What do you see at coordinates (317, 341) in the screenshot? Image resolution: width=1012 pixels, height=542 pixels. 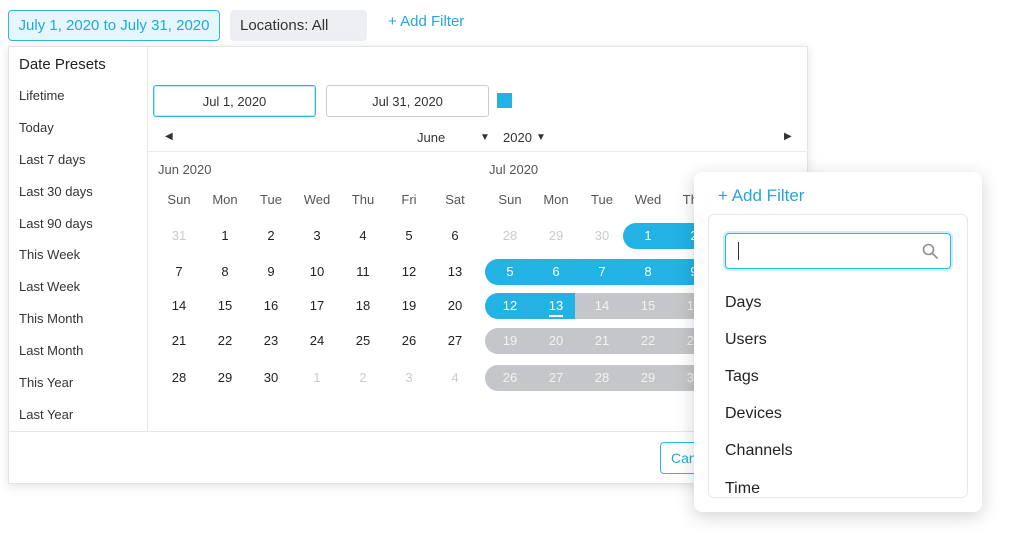 I see `june-day-cell: 24` at bounding box center [317, 341].